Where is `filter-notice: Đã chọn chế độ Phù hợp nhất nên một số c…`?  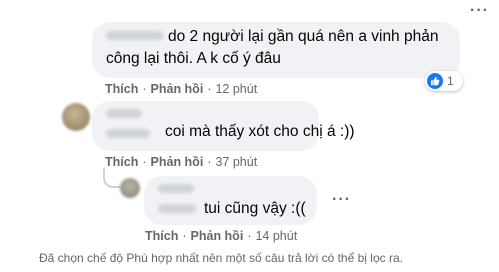 filter-notice: Đã chọn chế độ Phù hợp nhất nên một số c… is located at coordinates (221, 258).